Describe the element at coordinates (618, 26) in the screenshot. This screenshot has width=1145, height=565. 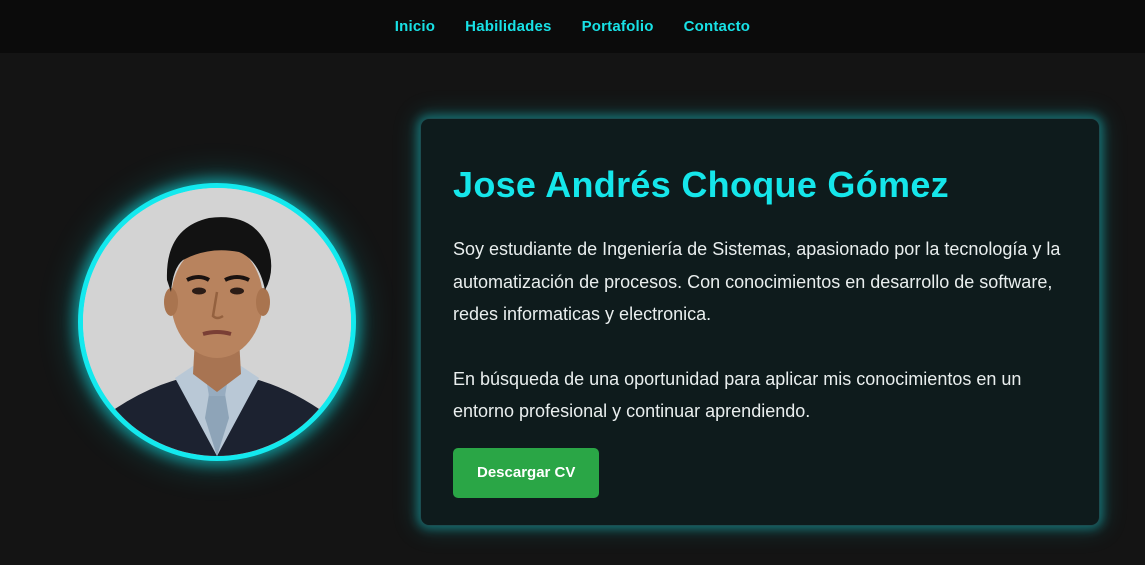
I see `nav-link-portafolio: Portafolio` at that location.